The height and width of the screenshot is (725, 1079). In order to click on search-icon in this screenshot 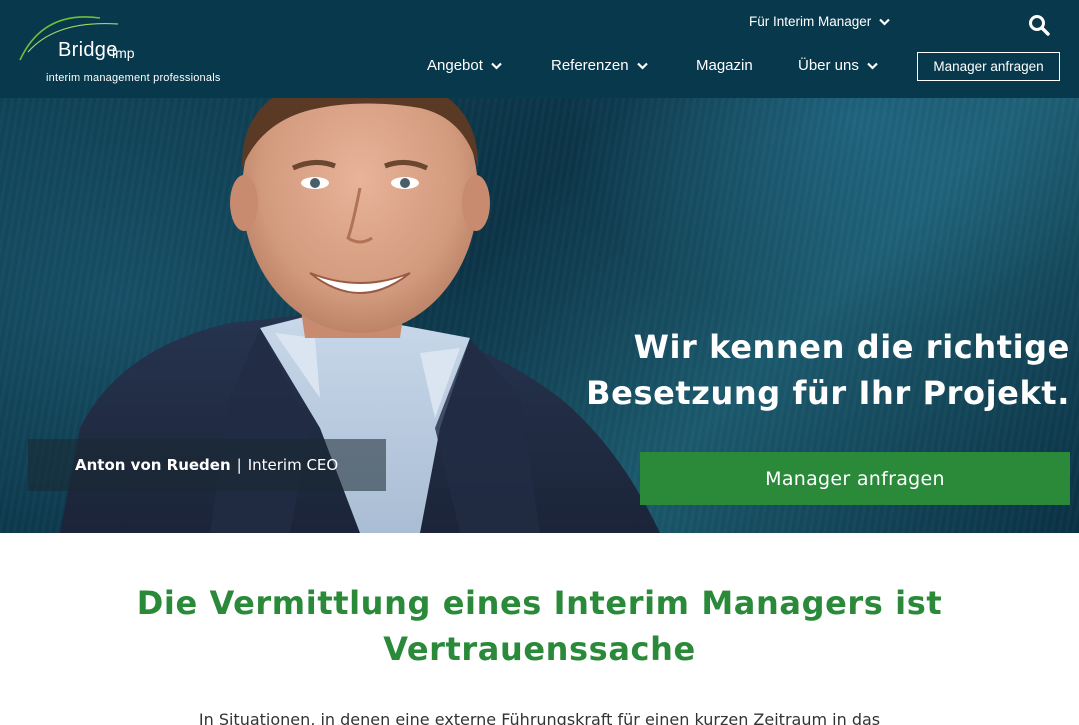, I will do `click(1039, 25)`.